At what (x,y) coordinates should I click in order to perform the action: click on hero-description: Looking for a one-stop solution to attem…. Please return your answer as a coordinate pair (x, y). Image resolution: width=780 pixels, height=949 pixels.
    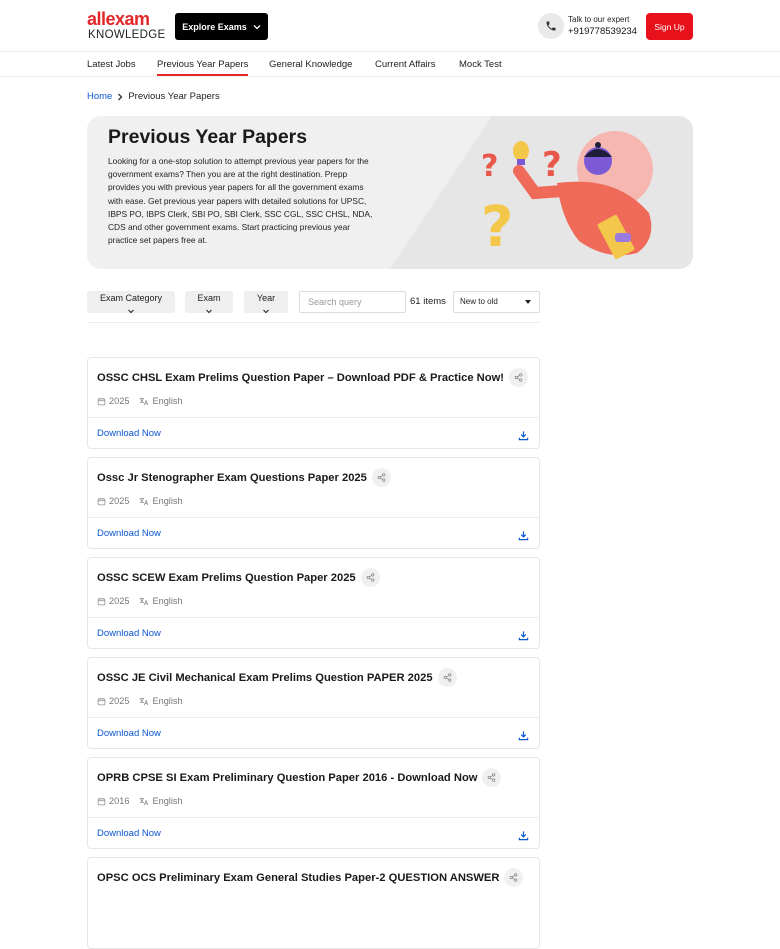
    Looking at the image, I should click on (240, 201).